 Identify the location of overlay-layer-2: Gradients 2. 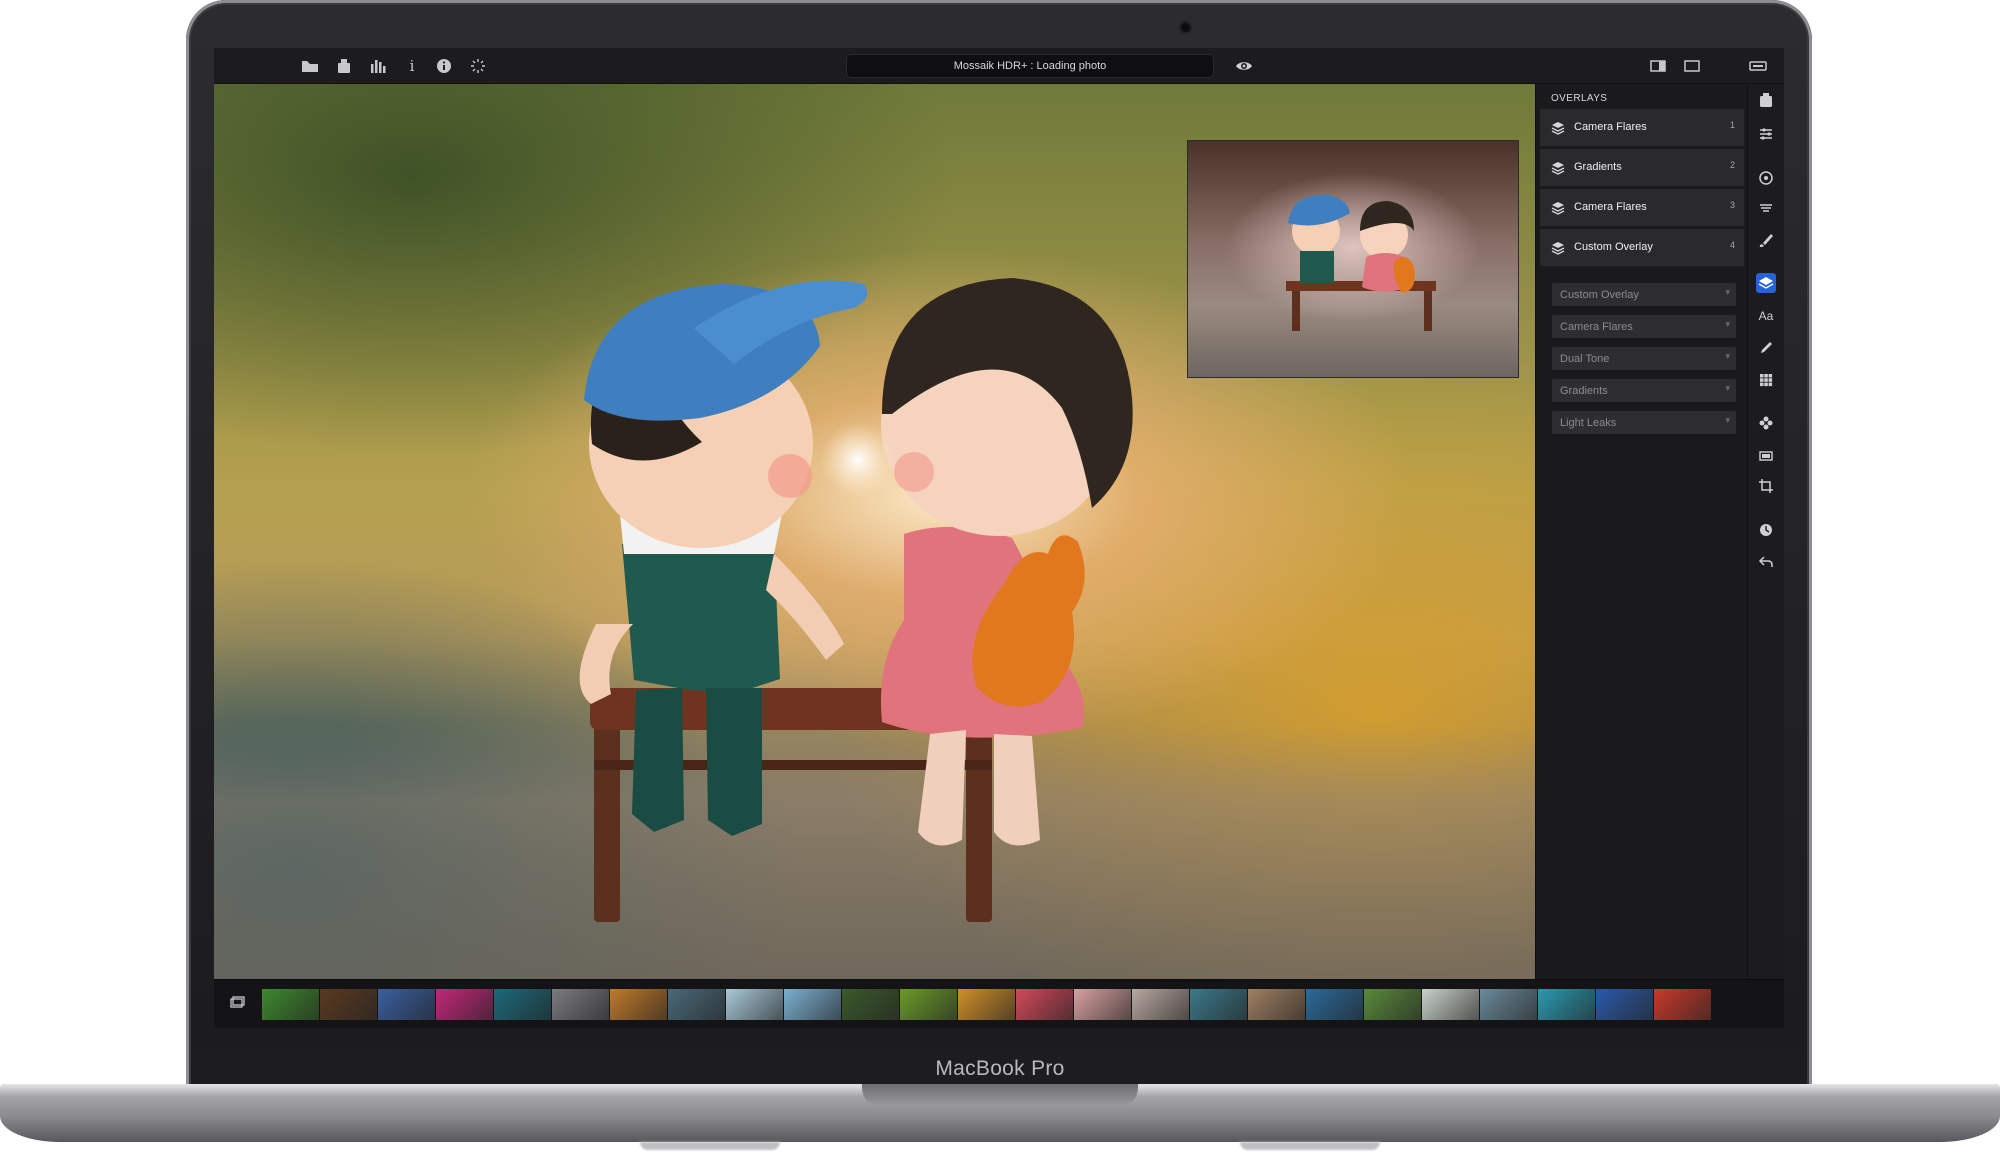
(1642, 168).